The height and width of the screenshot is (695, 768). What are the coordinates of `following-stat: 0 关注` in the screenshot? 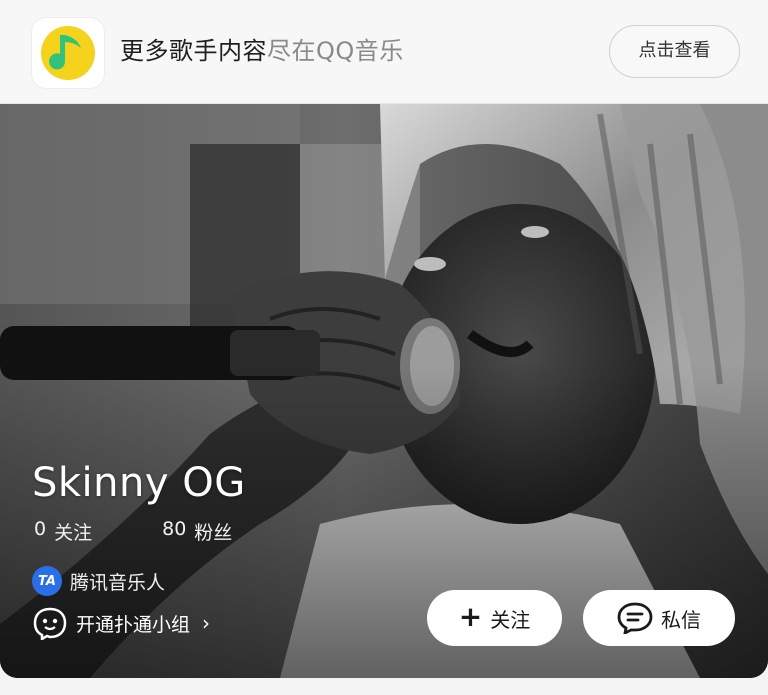 It's located at (63, 531).